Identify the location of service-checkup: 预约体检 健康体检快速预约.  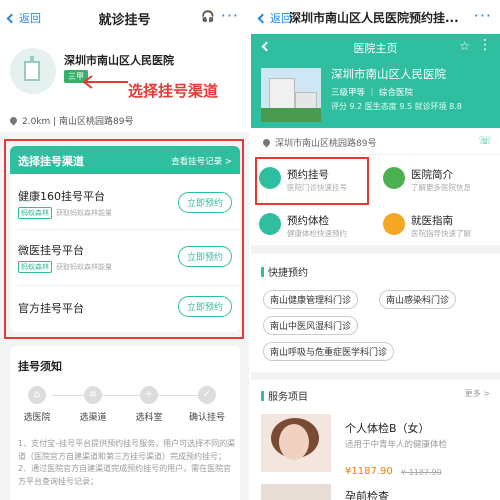
(313, 225).